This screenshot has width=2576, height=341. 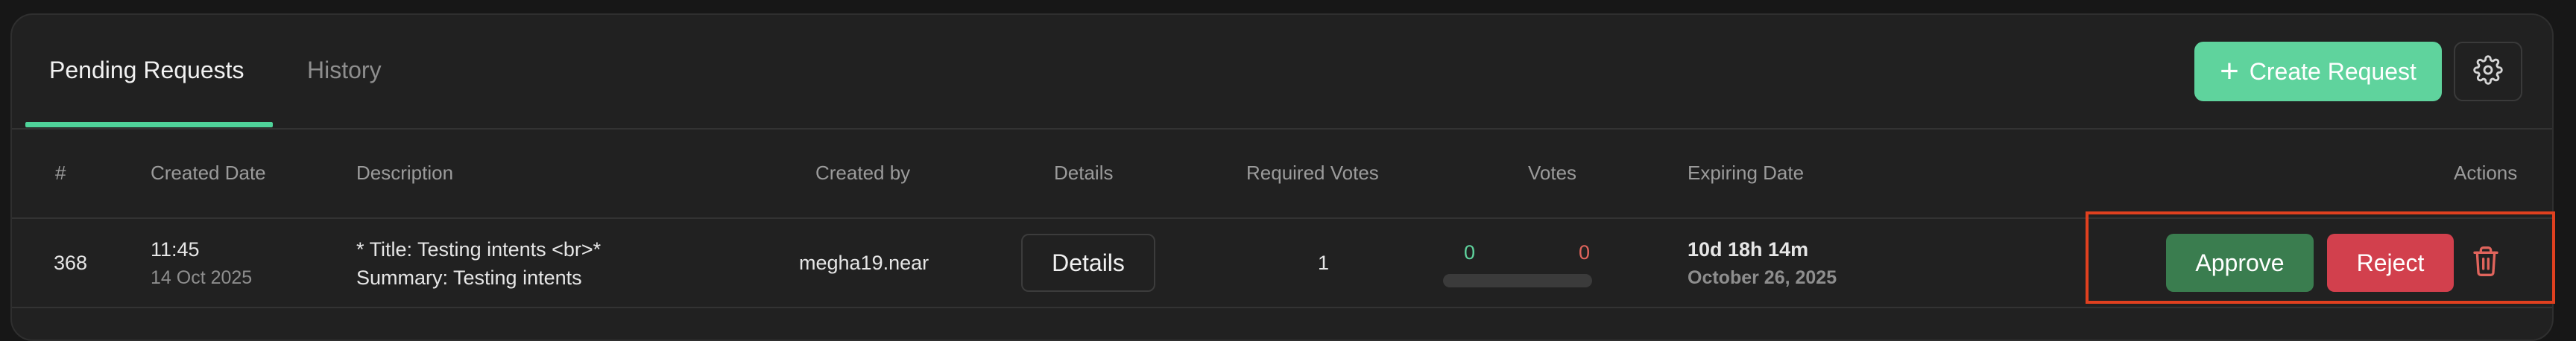 What do you see at coordinates (1088, 263) in the screenshot?
I see `details-button: Details` at bounding box center [1088, 263].